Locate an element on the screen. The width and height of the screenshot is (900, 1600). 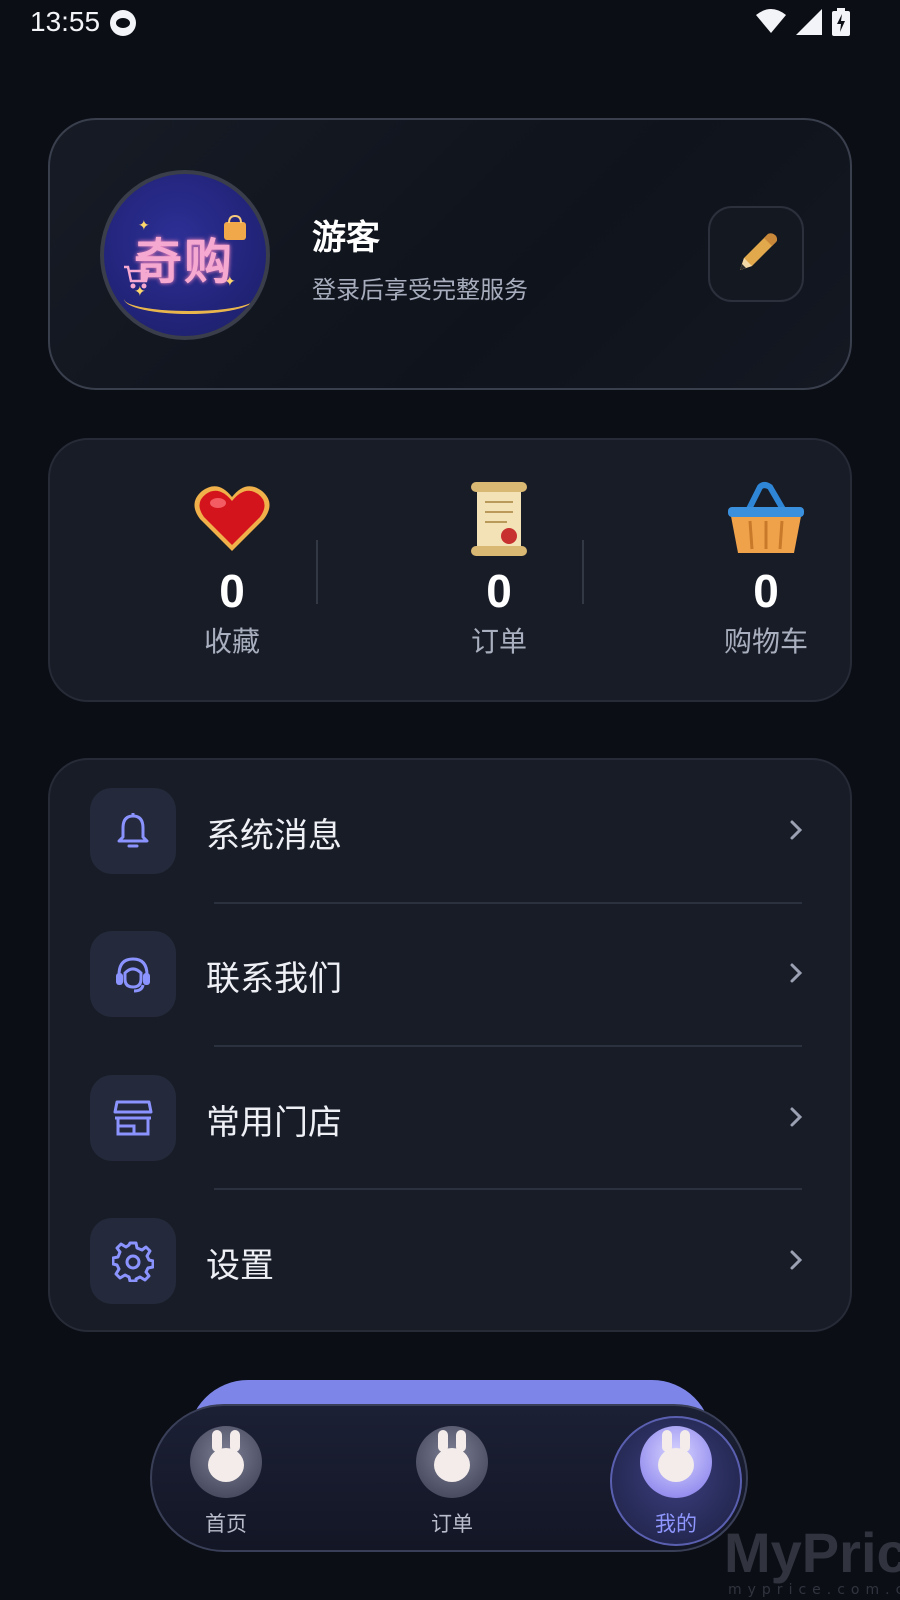
orders-label: 订单 is located at coordinates (498, 641).